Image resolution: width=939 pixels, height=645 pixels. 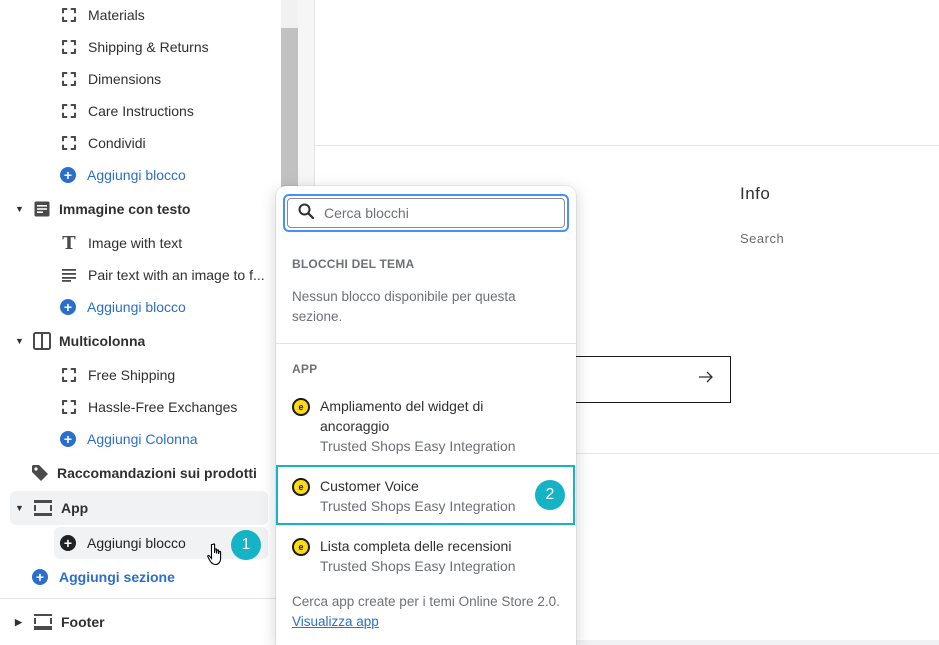 I want to click on block-item-share: Condividi, so click(x=103, y=143).